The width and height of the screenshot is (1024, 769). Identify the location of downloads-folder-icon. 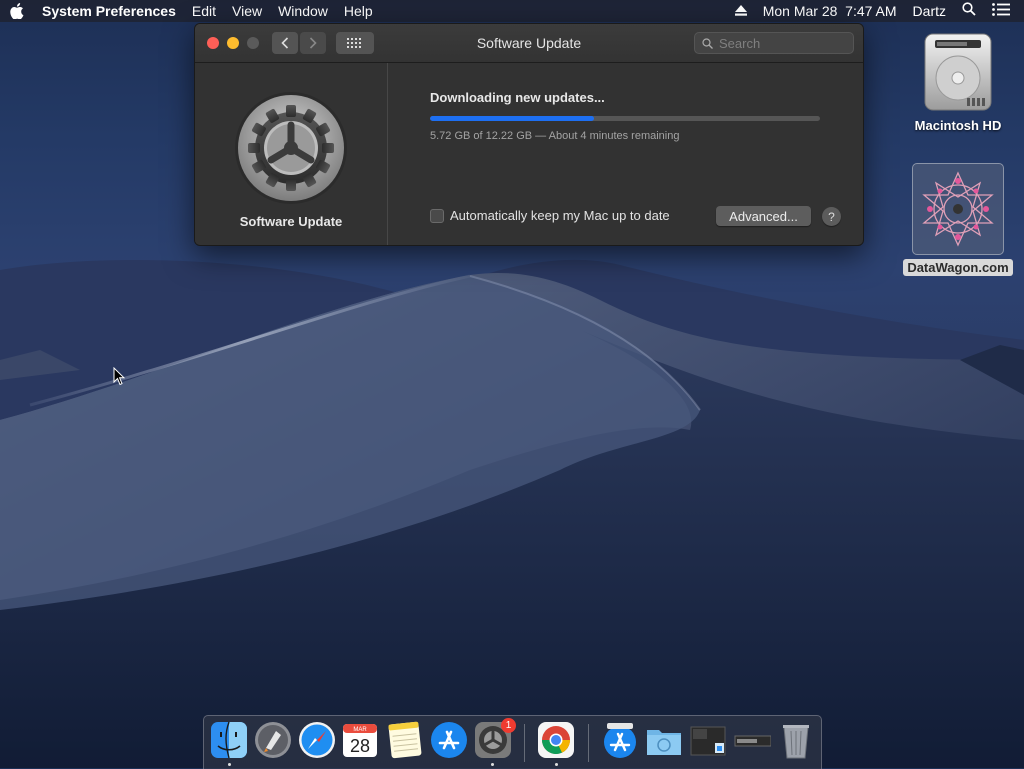
(664, 742).